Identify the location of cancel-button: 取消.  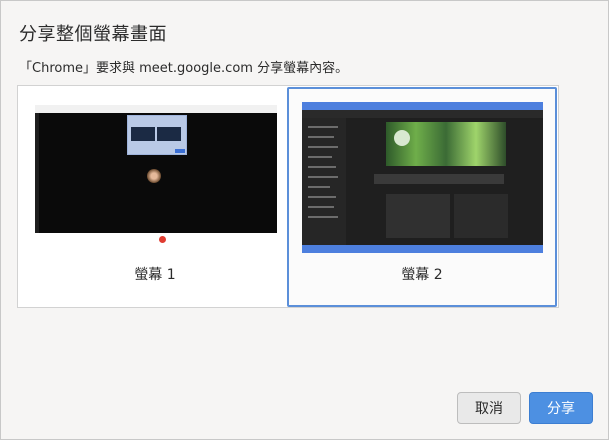
(489, 408).